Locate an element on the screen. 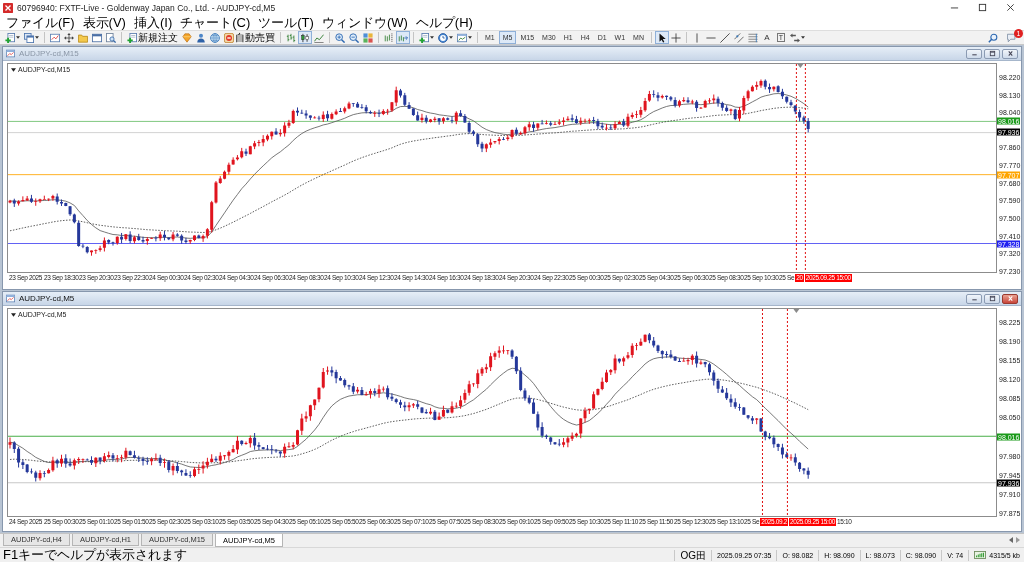 This screenshot has height=562, width=1024. auto-trading-button: 自動売買 is located at coordinates (249, 37).